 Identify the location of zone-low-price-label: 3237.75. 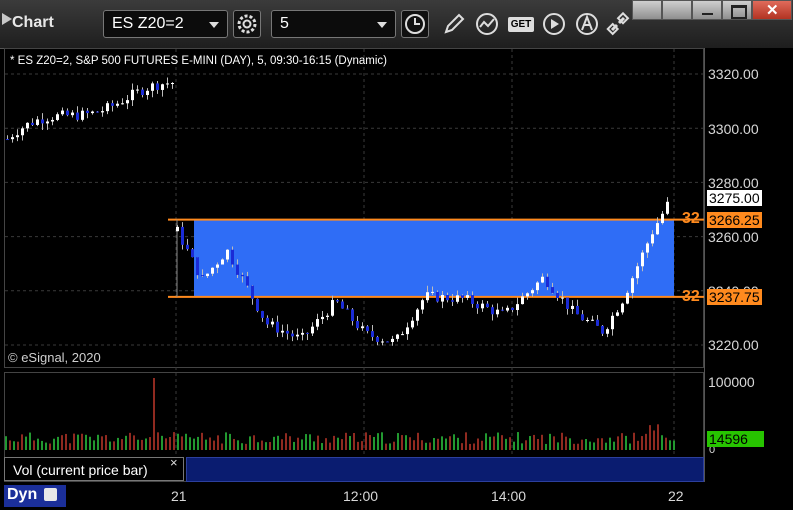
(734, 297).